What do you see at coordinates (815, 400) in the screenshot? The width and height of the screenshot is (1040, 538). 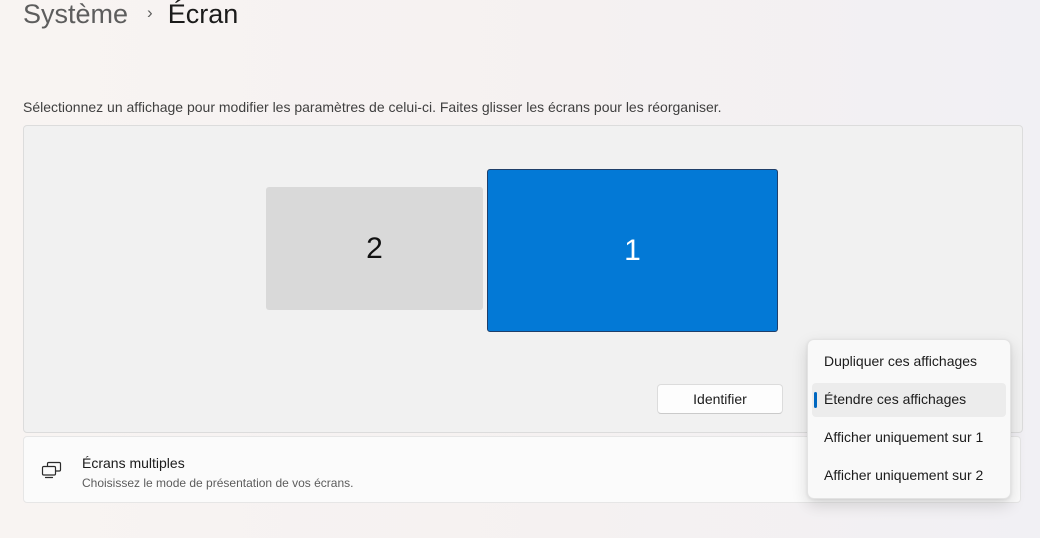 I see `selected-indicator` at bounding box center [815, 400].